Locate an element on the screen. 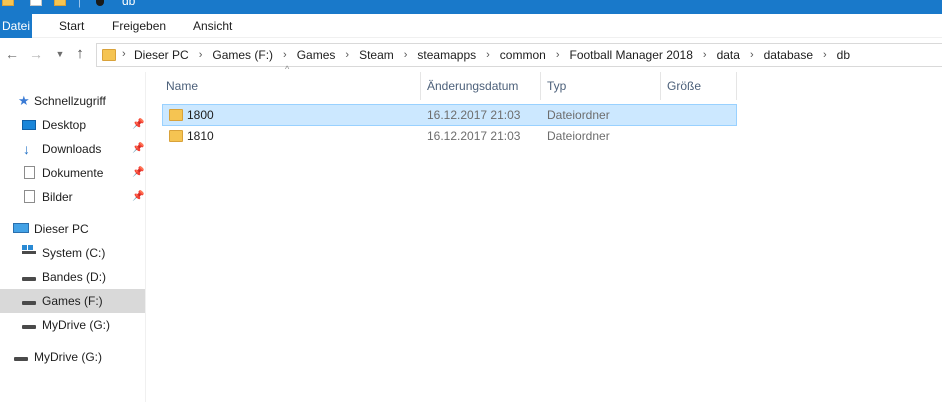  window-title: db is located at coordinates (129, 4).